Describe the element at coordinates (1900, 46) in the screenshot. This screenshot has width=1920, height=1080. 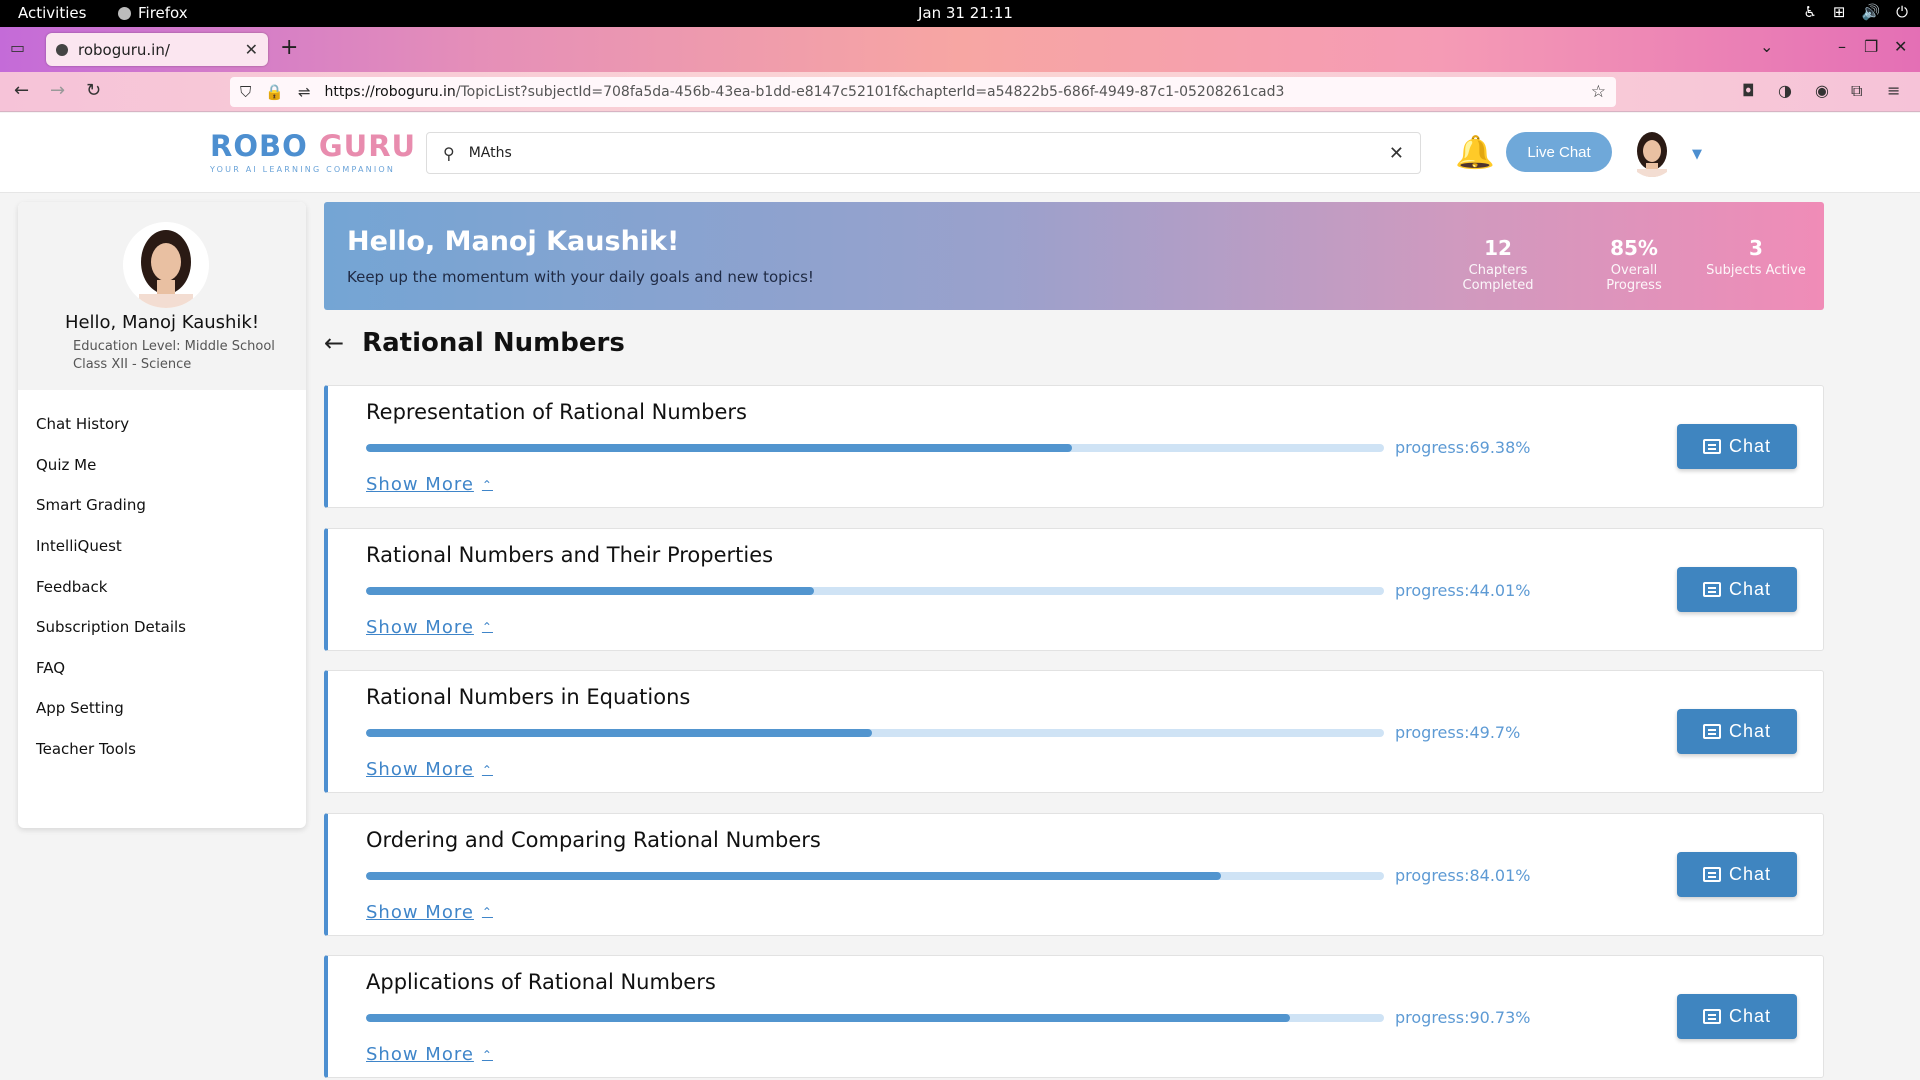
I see `close-window-icon: ✕` at that location.